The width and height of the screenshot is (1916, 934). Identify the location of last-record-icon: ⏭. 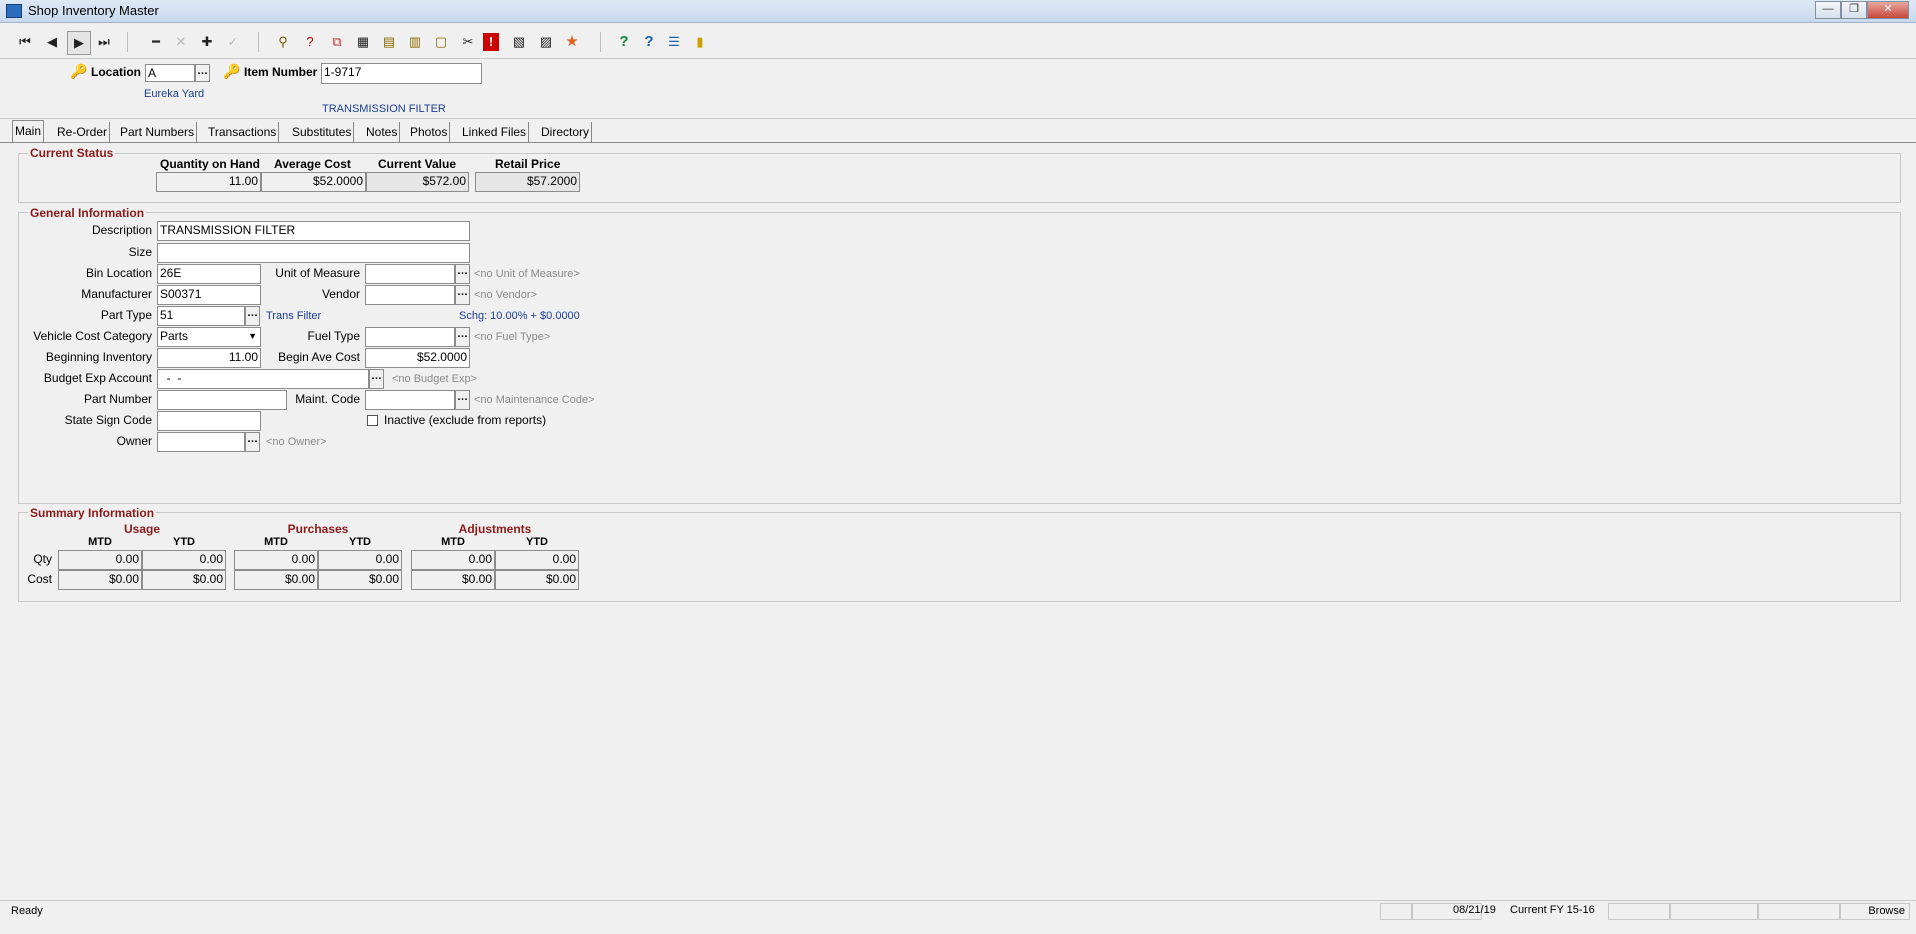
(104, 42).